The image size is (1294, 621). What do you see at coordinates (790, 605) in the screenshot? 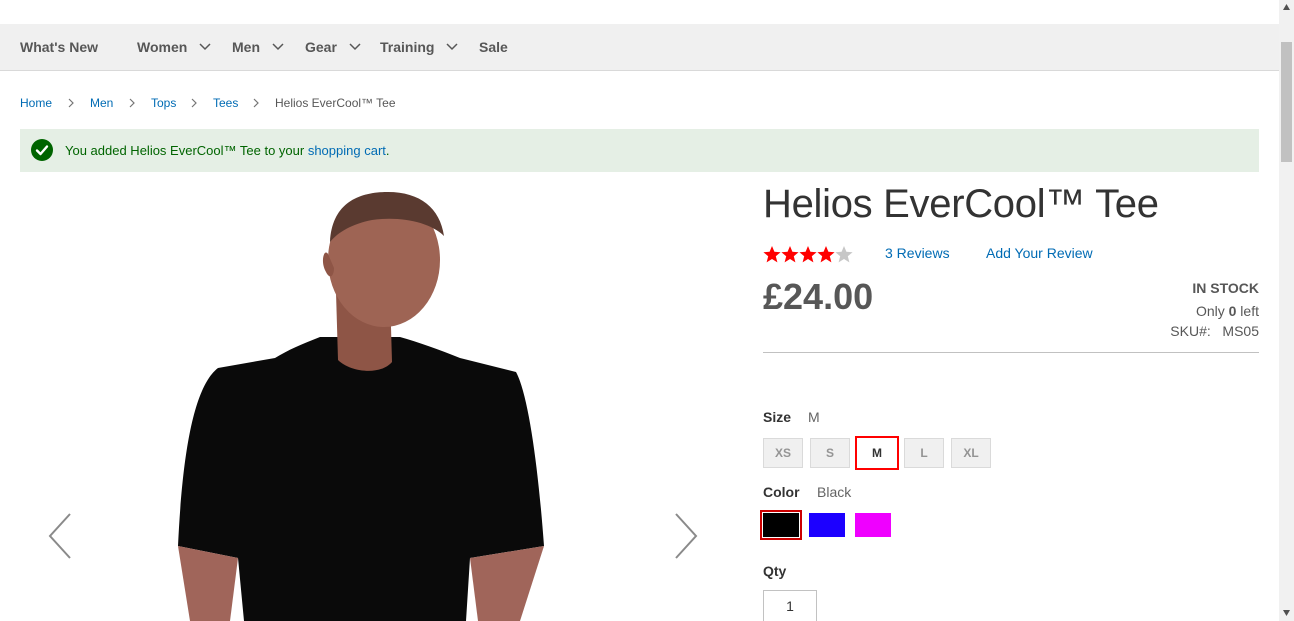
I see `qty-input: 1` at bounding box center [790, 605].